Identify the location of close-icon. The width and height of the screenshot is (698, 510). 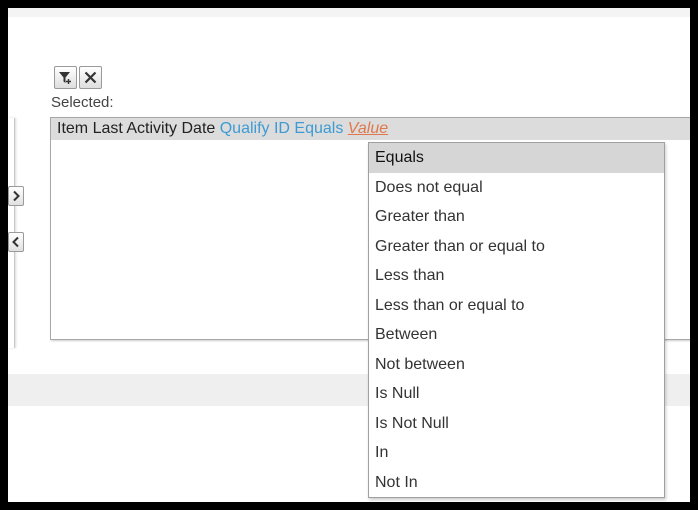
(90, 77).